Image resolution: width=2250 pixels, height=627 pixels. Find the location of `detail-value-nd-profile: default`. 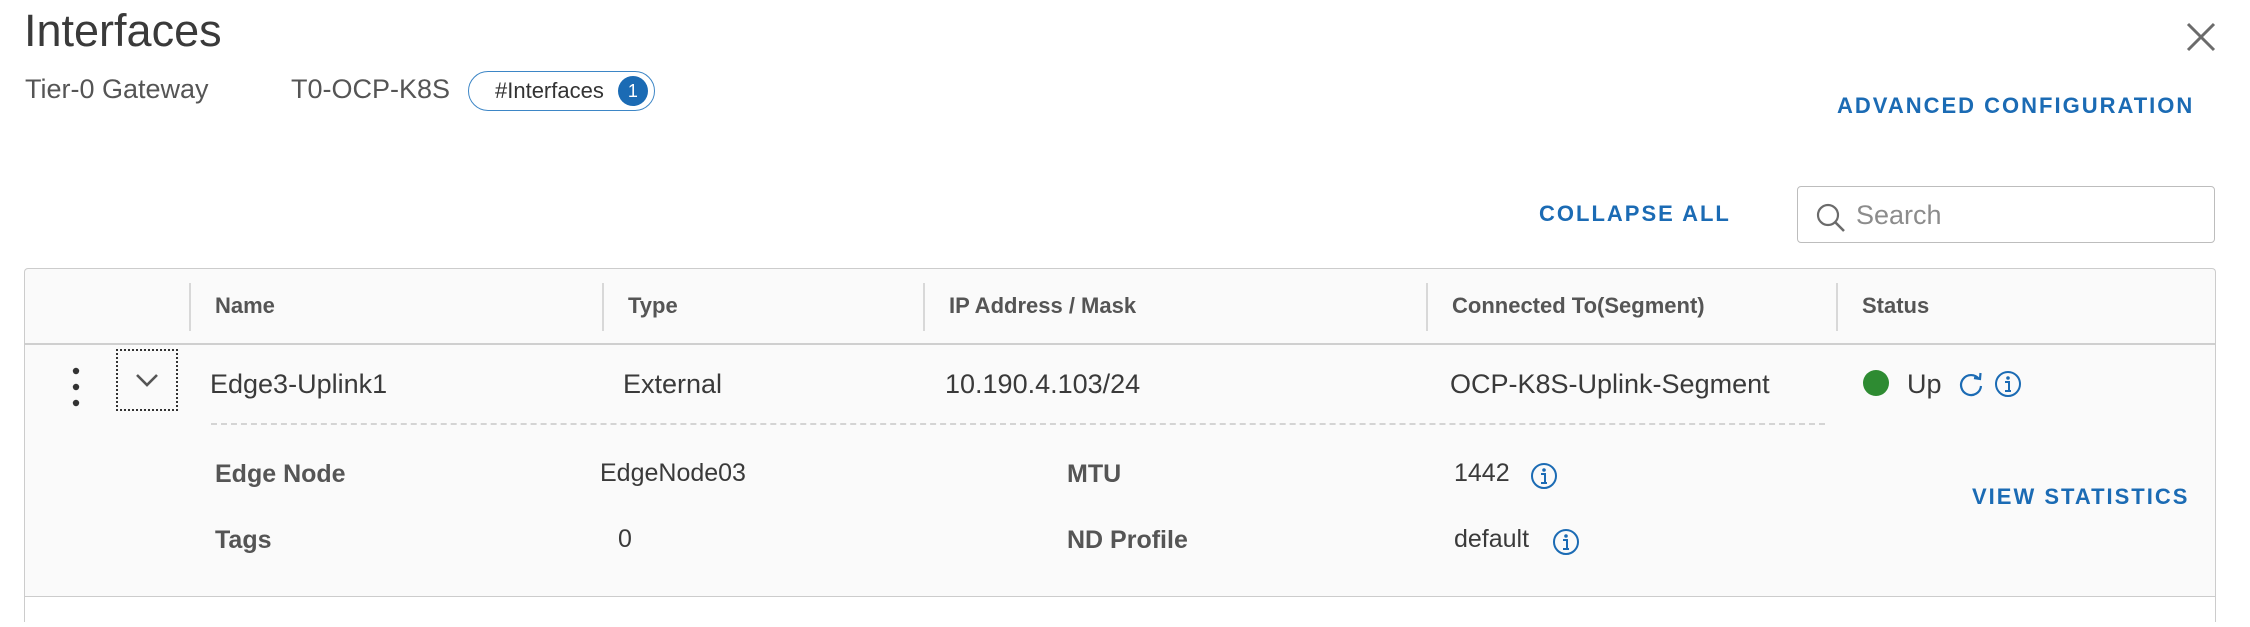

detail-value-nd-profile: default is located at coordinates (1492, 539).